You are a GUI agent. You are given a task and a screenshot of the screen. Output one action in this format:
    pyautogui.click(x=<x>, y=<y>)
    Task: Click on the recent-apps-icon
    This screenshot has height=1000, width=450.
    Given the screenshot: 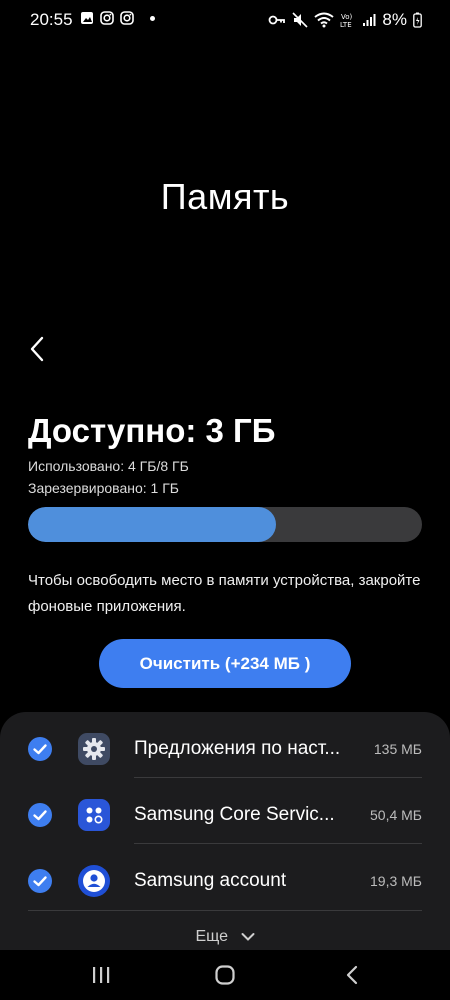 What is the action you would take?
    pyautogui.click(x=101, y=975)
    